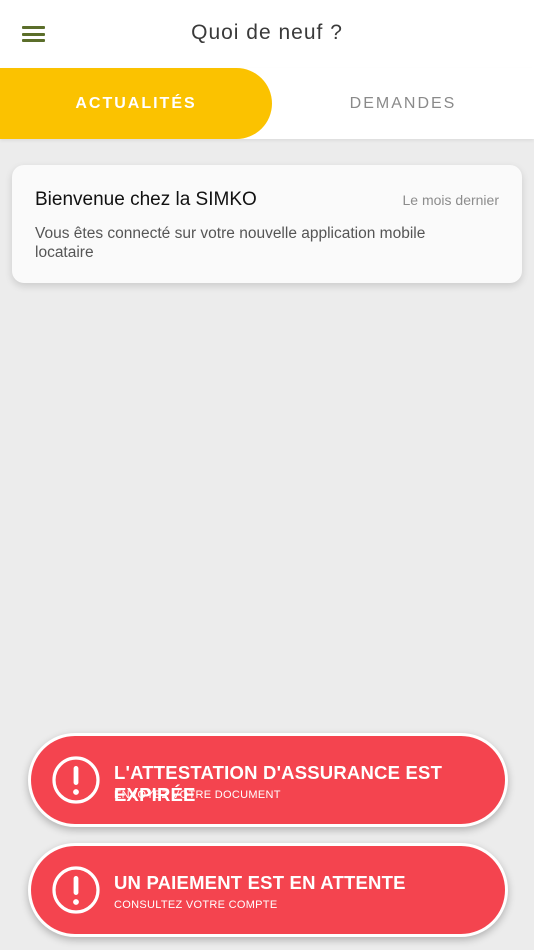 The width and height of the screenshot is (534, 950). I want to click on news-card-title: Bienvenue chez la SIMKO, so click(146, 199).